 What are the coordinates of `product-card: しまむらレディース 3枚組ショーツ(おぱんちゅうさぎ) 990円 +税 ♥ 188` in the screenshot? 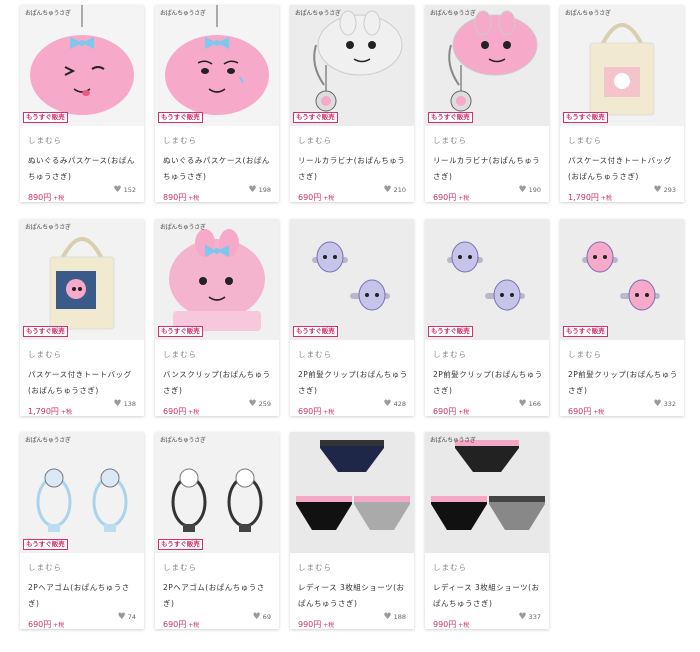 It's located at (352, 530).